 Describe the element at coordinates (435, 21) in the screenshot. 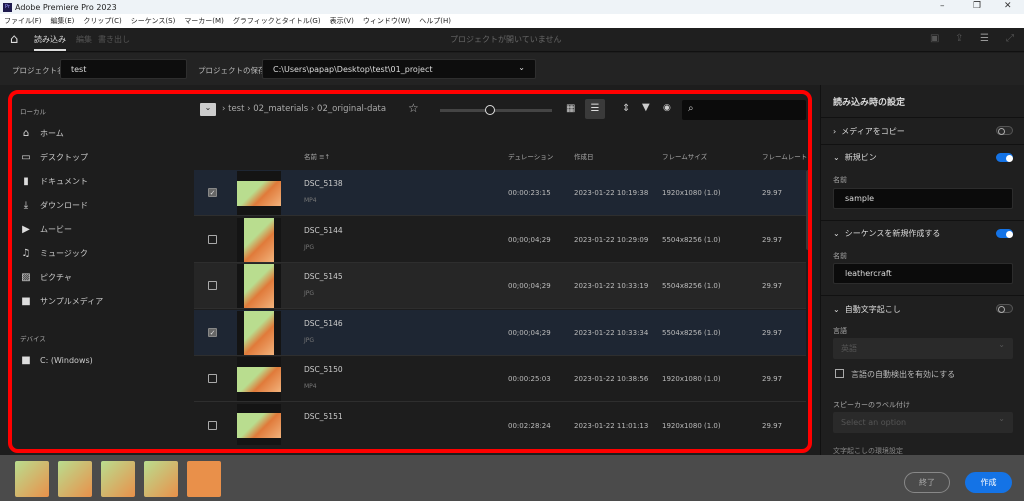

I see `menu-help: ヘルプ(H)` at that location.